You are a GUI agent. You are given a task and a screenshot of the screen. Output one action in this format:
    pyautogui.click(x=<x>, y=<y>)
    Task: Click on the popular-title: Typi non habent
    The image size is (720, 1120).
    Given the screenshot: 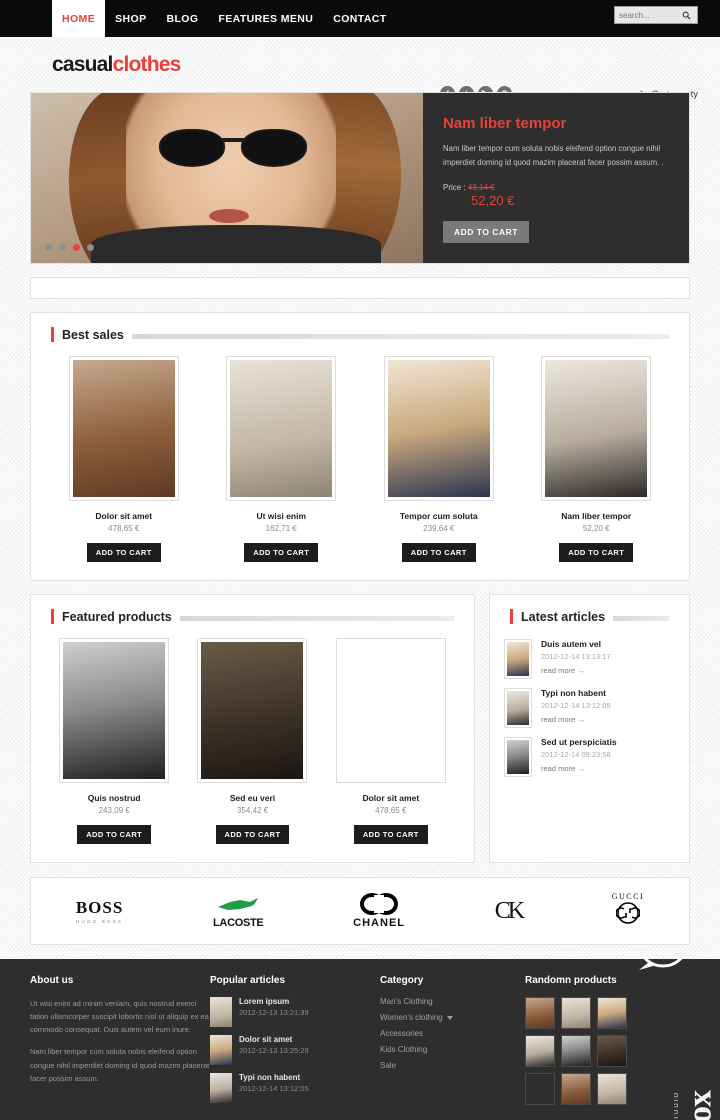 What is the action you would take?
    pyautogui.click(x=270, y=1077)
    